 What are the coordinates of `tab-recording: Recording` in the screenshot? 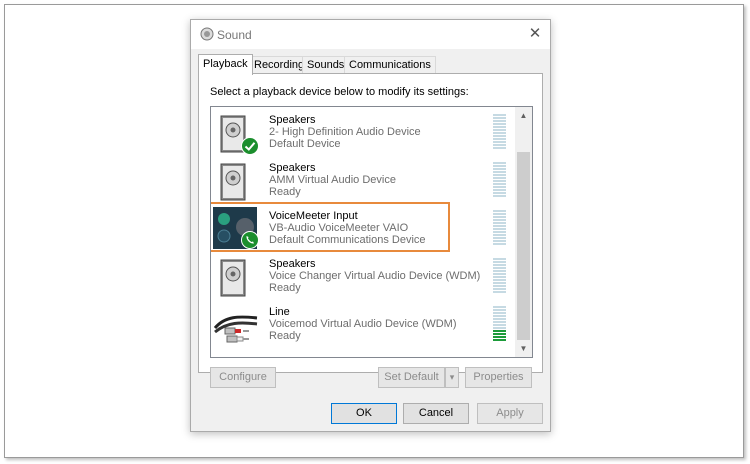 It's located at (279, 65).